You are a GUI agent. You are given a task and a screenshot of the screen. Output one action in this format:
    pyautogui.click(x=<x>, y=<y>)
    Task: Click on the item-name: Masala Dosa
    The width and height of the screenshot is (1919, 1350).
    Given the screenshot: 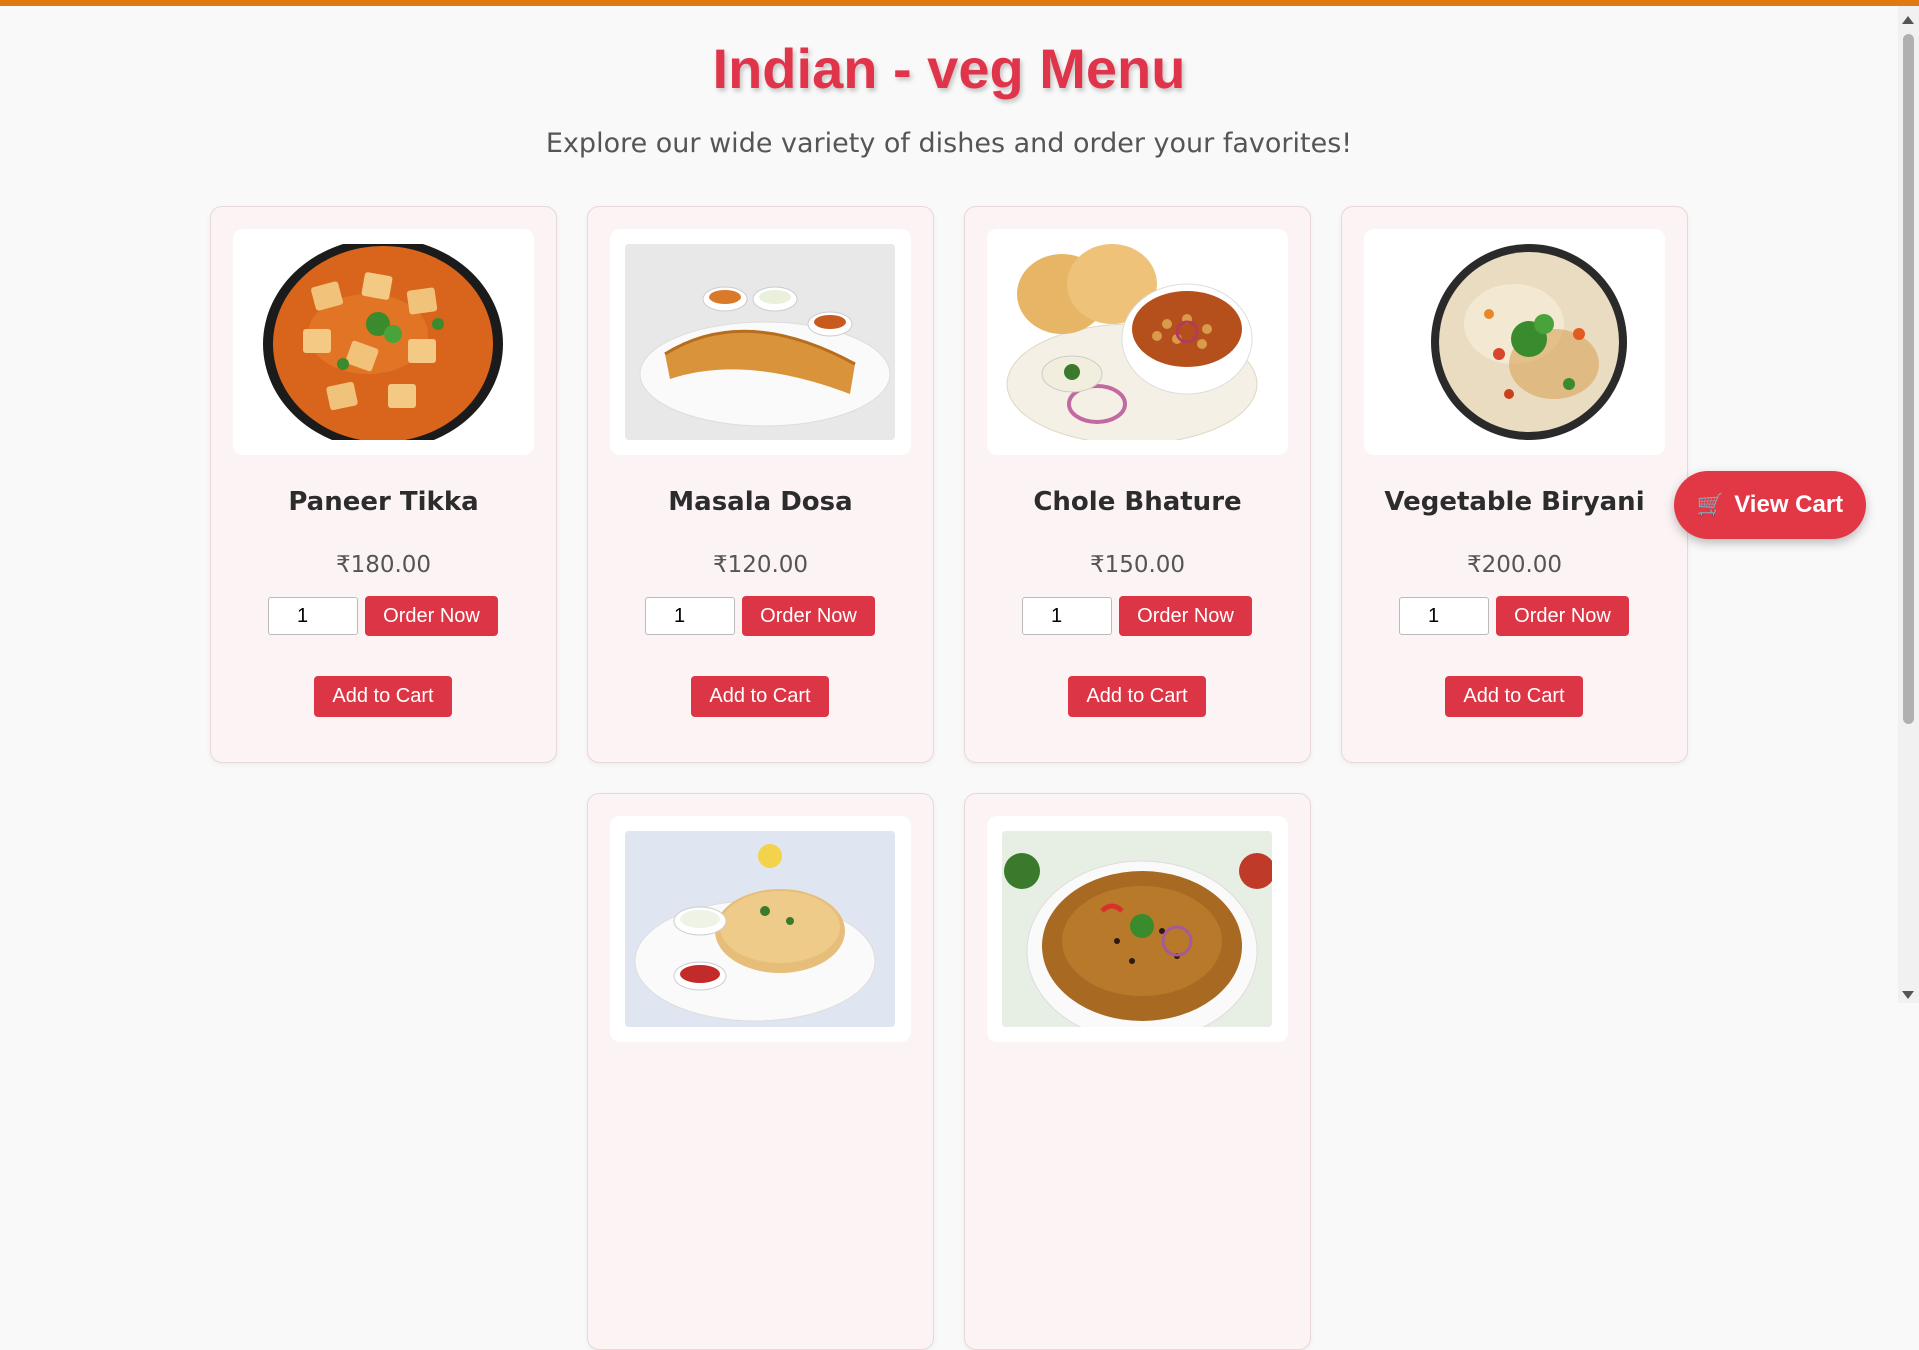 What is the action you would take?
    pyautogui.click(x=760, y=502)
    